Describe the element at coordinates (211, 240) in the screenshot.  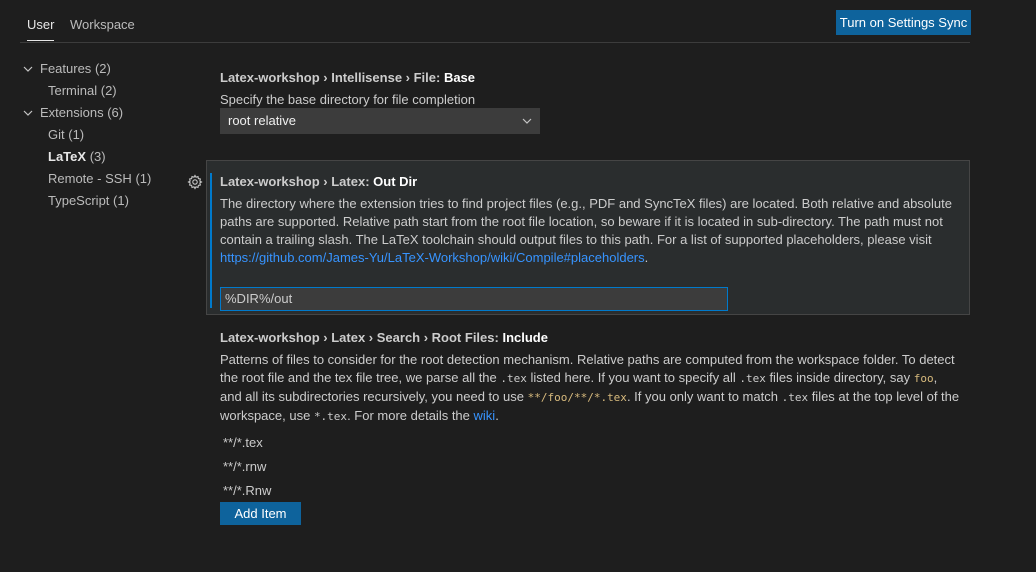
I see `focus-indicator` at that location.